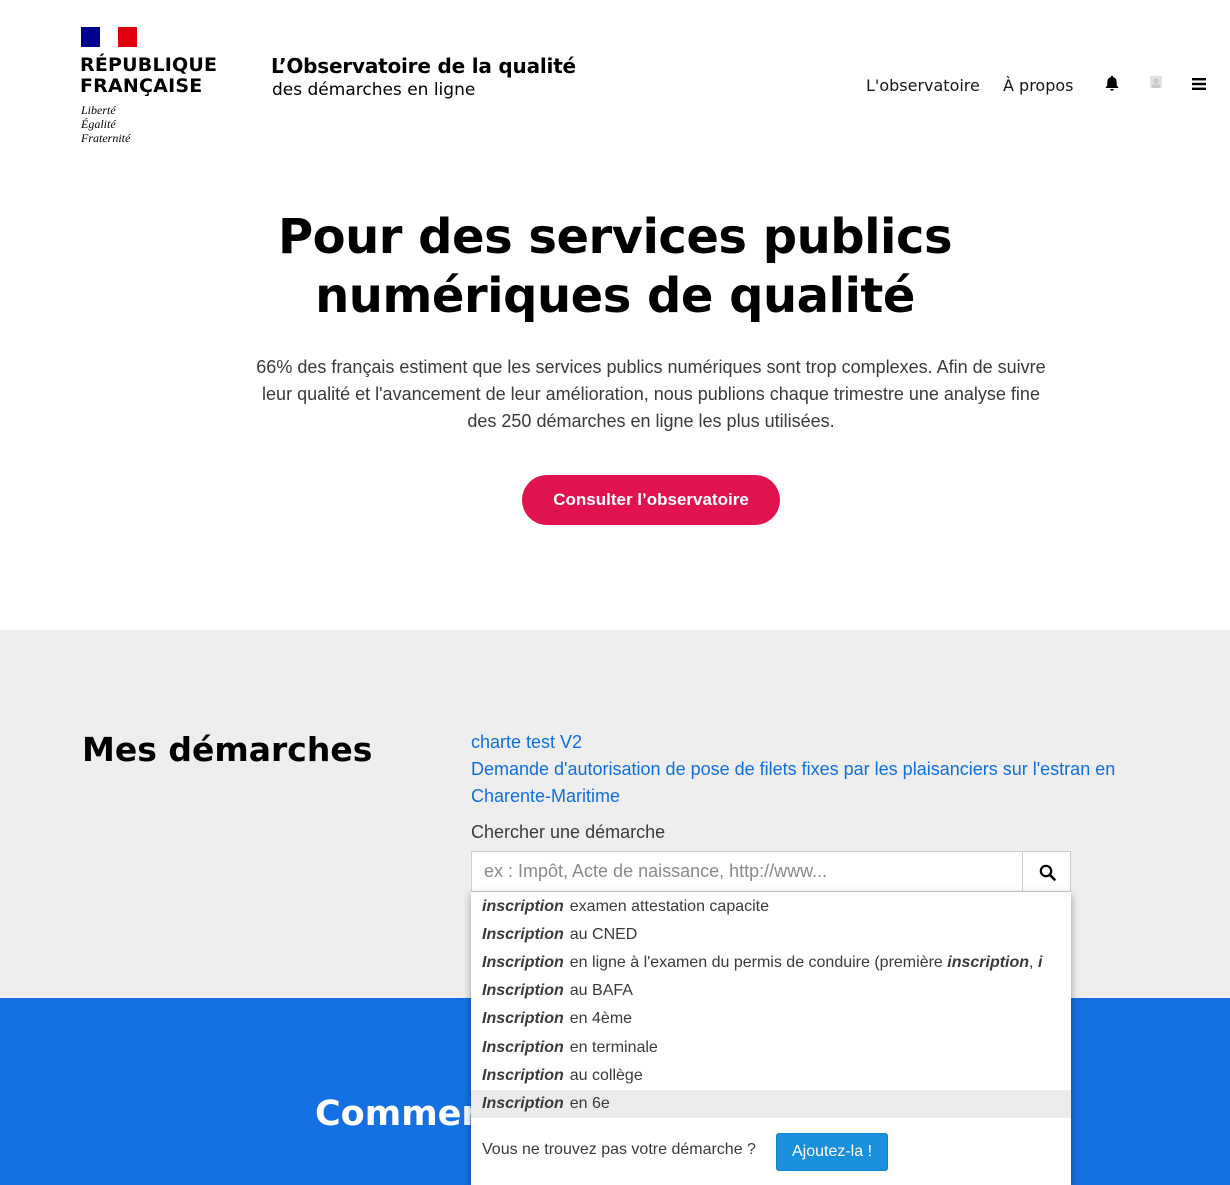 The width and height of the screenshot is (1230, 1185). Describe the element at coordinates (923, 85) in the screenshot. I see `nav-observatoire: L'observatoire` at that location.